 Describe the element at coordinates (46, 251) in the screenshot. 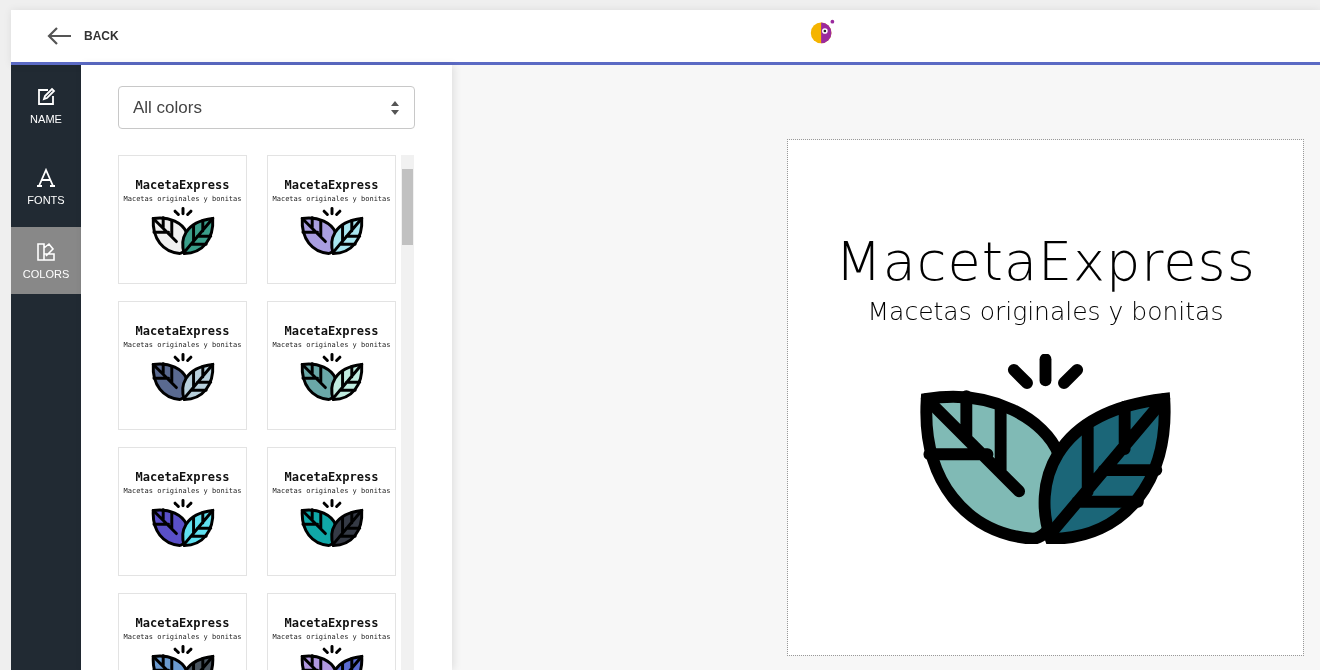

I see `swatch-icon` at that location.